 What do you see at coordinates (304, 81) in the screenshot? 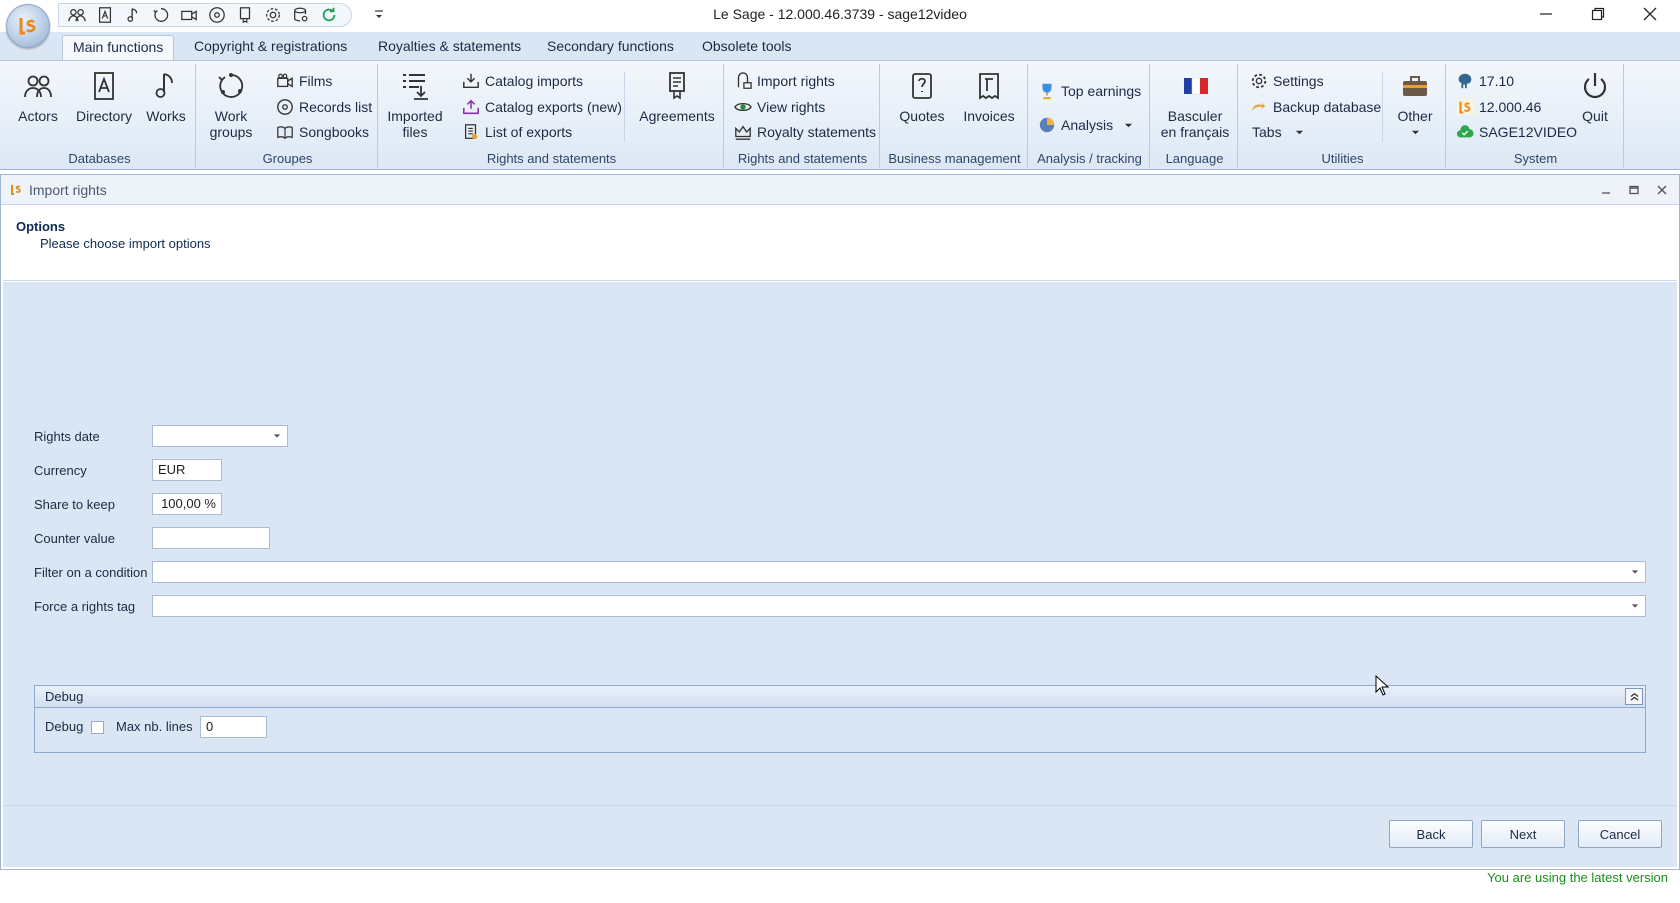
I see `films-button: Films` at bounding box center [304, 81].